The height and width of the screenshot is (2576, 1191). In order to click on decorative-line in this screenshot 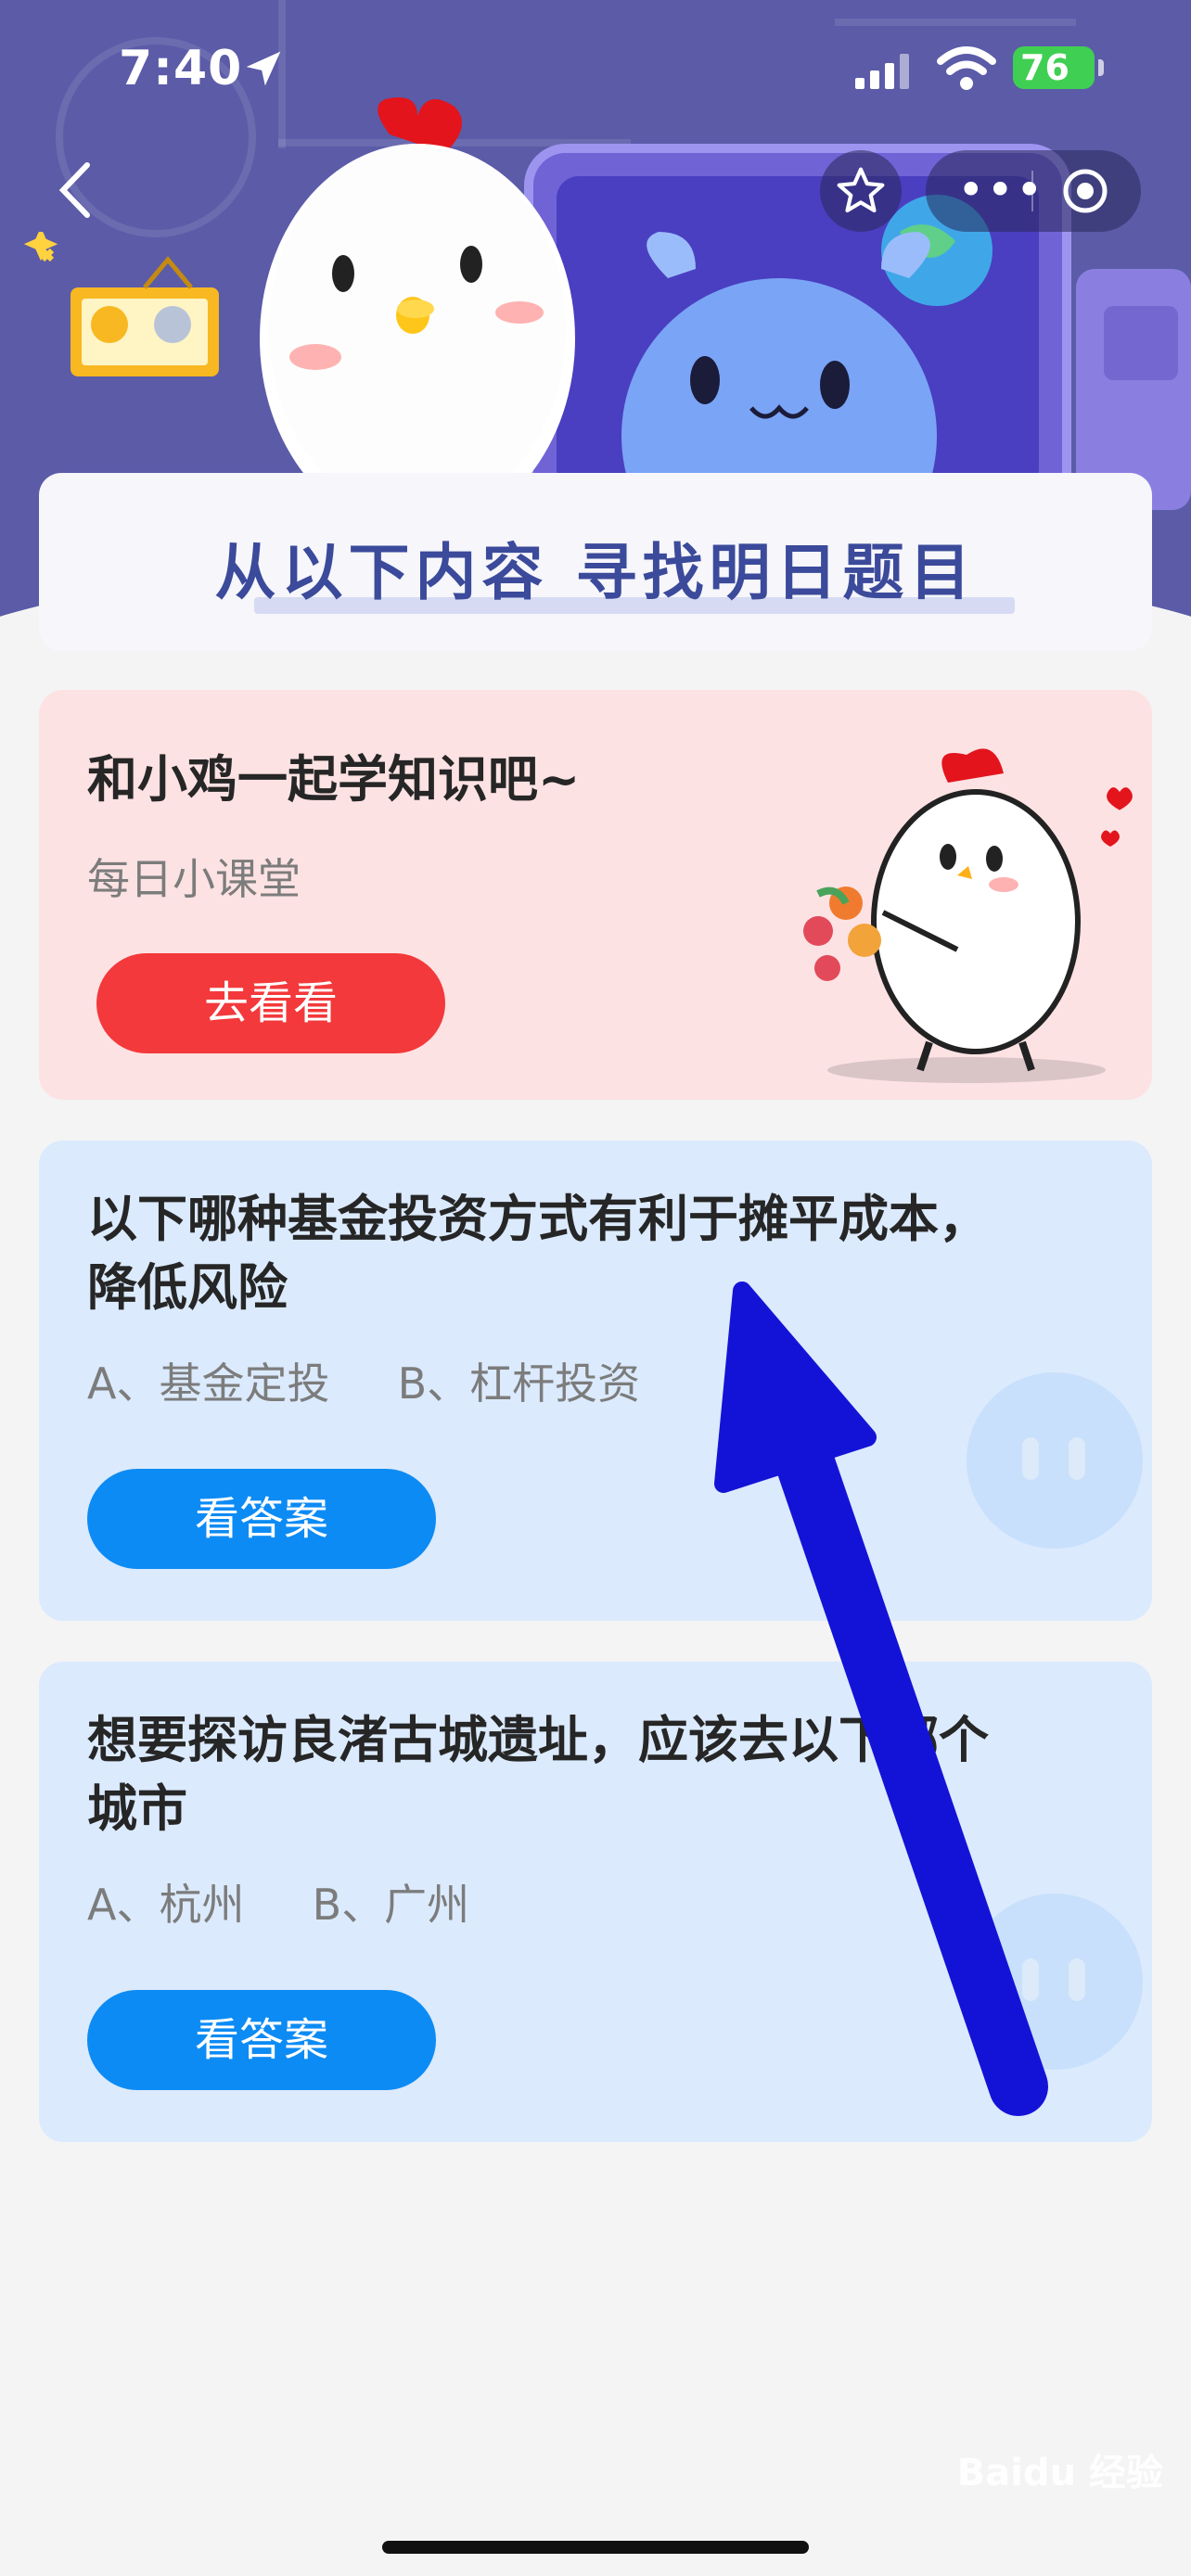, I will do `click(955, 22)`.